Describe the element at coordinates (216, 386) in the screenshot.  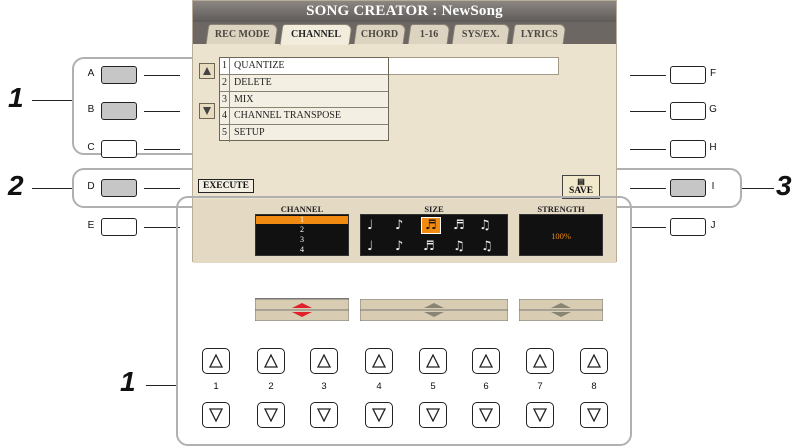
I see `button-number-label: 1` at that location.